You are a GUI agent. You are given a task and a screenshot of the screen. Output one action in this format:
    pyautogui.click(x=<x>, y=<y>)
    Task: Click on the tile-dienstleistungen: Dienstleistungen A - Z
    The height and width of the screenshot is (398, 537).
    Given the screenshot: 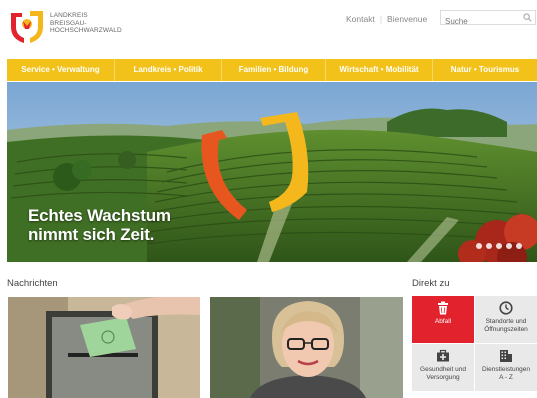 What is the action you would take?
    pyautogui.click(x=506, y=367)
    